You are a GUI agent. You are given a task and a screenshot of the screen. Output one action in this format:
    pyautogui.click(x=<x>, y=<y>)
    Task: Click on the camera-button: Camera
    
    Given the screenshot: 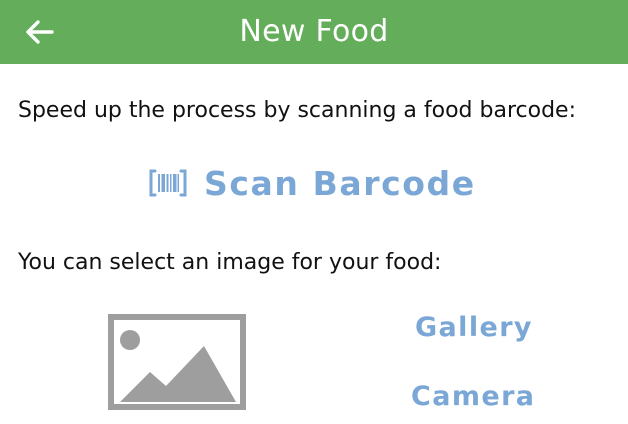 What is the action you would take?
    pyautogui.click(x=473, y=396)
    